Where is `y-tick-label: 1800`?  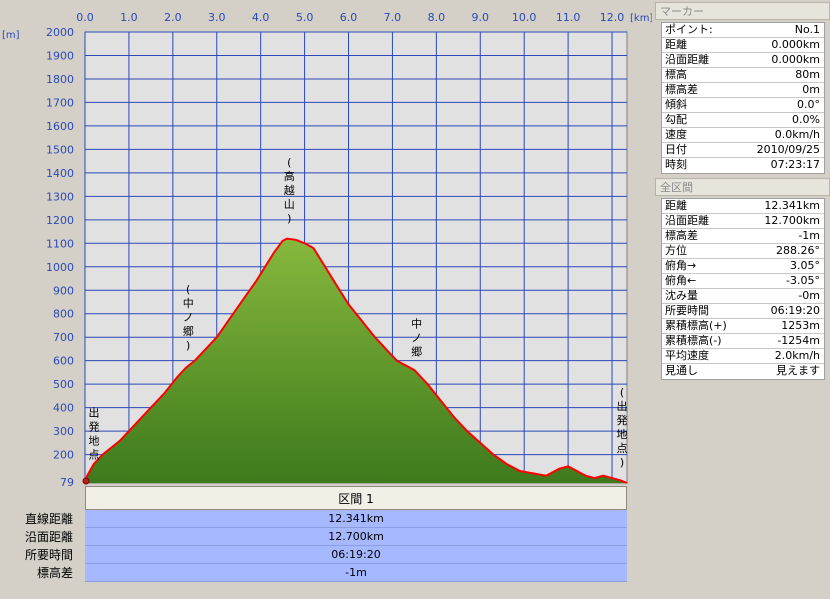 y-tick-label: 1800 is located at coordinates (60, 79).